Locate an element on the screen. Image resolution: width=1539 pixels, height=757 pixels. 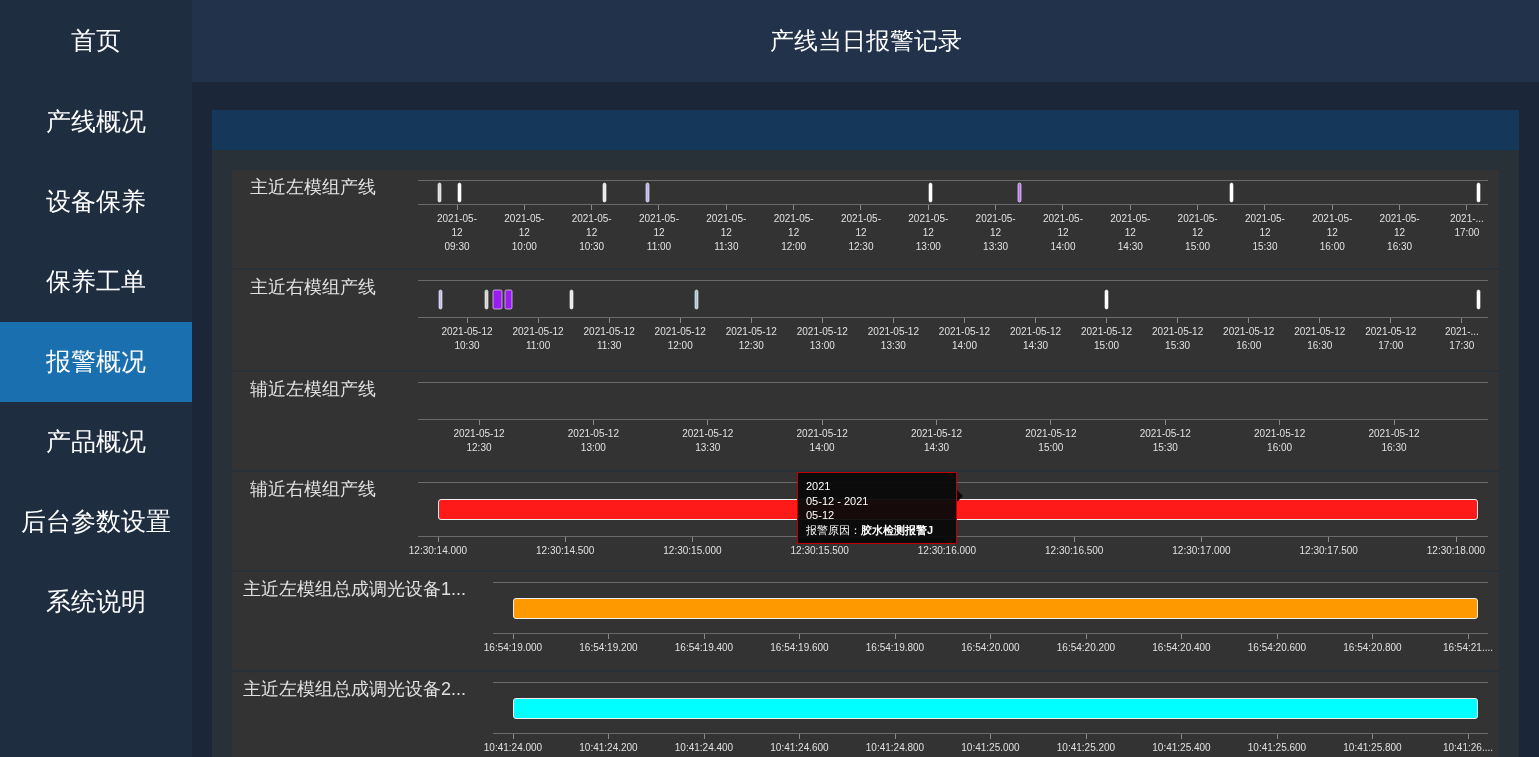
line-name: 辅近左模组产线 is located at coordinates (313, 389).